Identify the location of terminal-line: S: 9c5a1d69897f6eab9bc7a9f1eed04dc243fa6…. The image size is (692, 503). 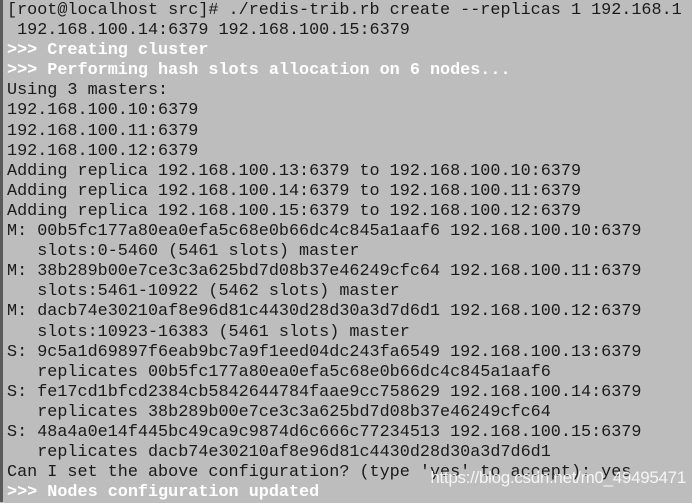
(324, 352).